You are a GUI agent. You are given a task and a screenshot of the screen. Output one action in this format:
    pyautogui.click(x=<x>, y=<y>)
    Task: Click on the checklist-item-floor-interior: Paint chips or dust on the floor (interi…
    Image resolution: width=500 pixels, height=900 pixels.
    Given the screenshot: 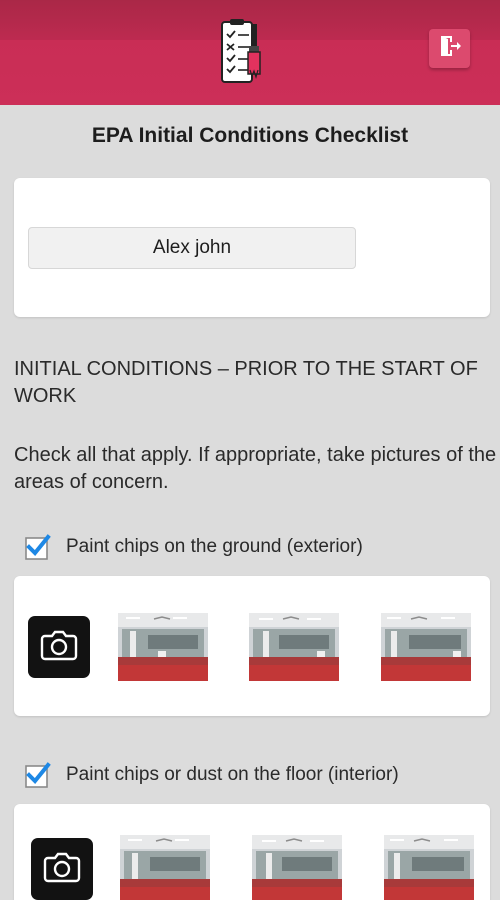 What is the action you would take?
    pyautogui.click(x=212, y=775)
    